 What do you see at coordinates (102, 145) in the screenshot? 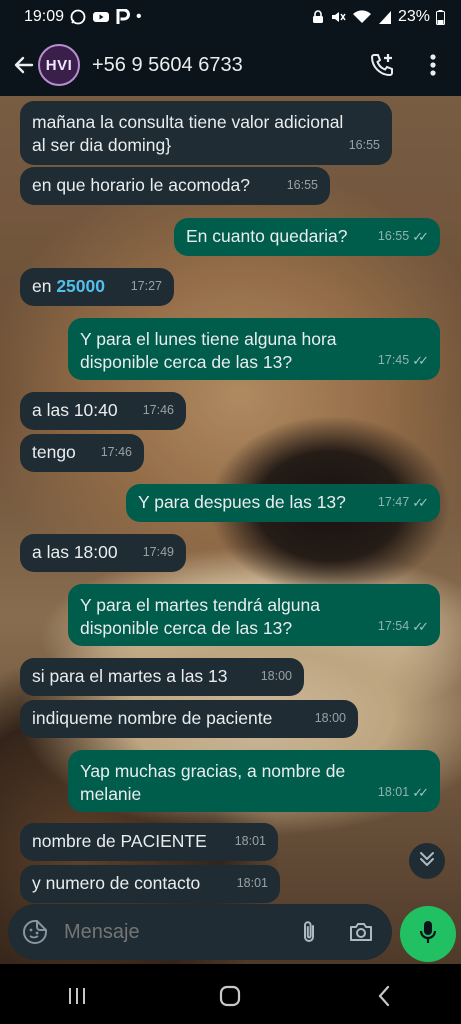
I see `message-text: al ser dia doming}` at bounding box center [102, 145].